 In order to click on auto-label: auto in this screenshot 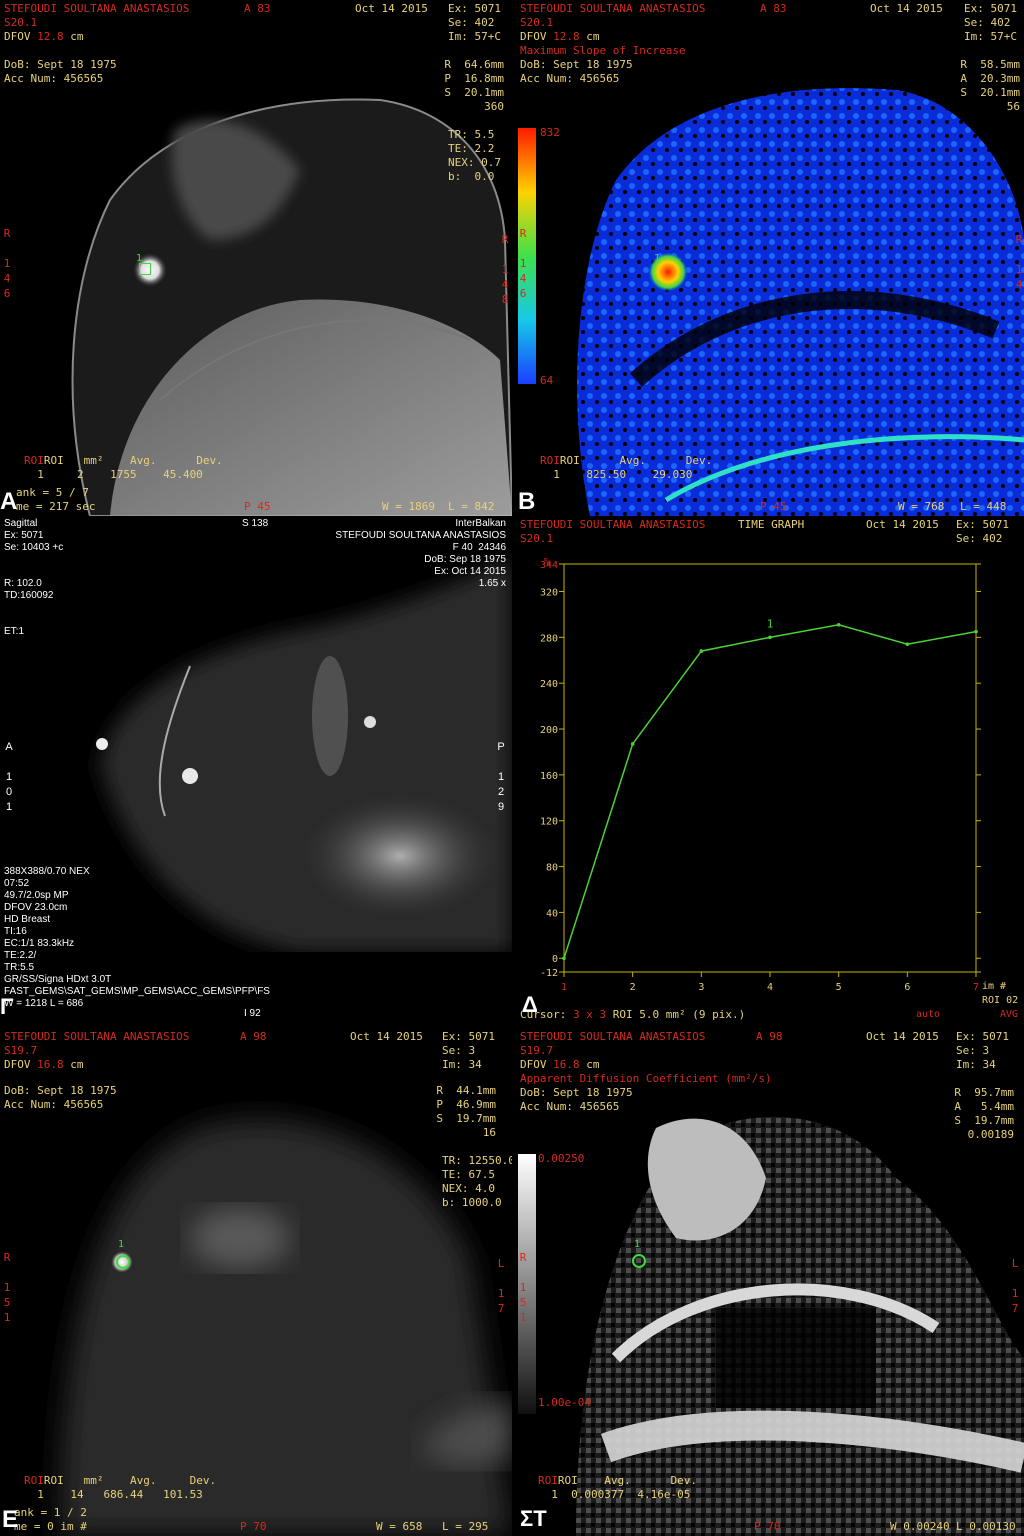, I will do `click(928, 1014)`.